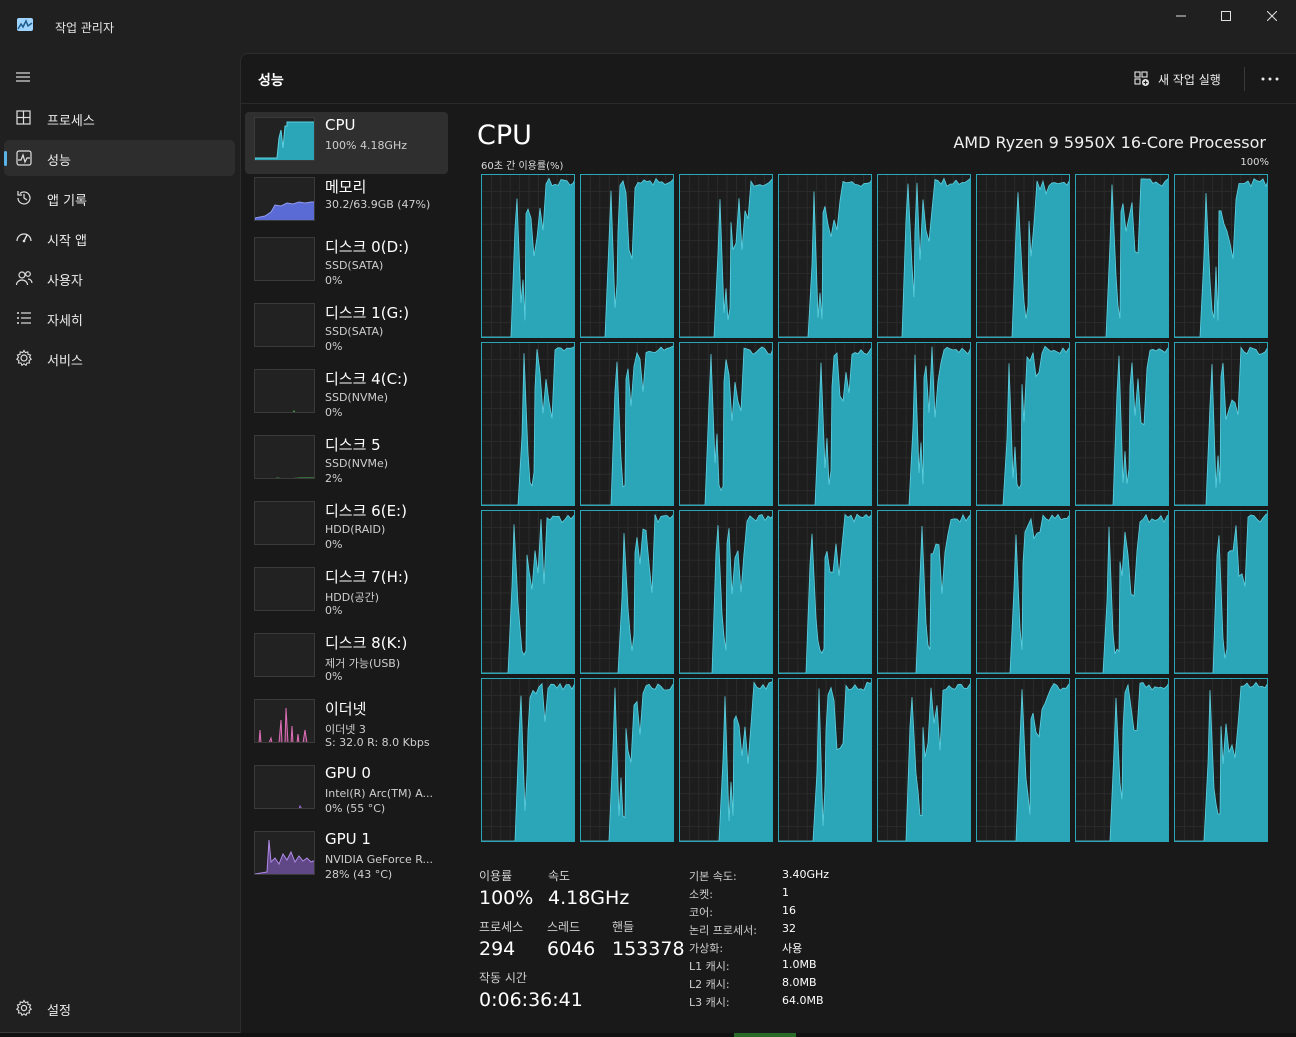 This screenshot has width=1296, height=1037. Describe the element at coordinates (23, 77) in the screenshot. I see `hamburger-menu-button` at that location.